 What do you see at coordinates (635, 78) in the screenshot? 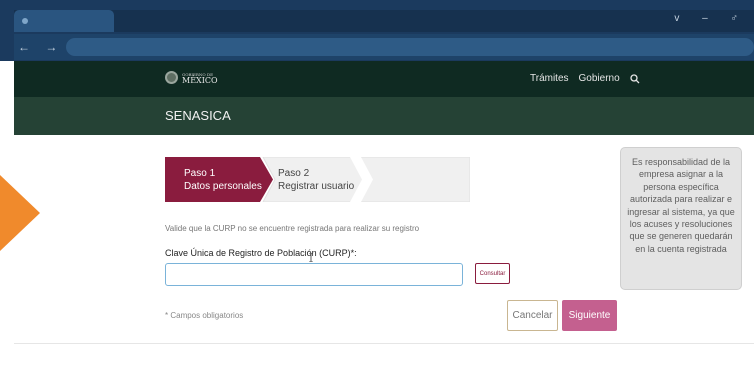
I see `search-icon` at bounding box center [635, 78].